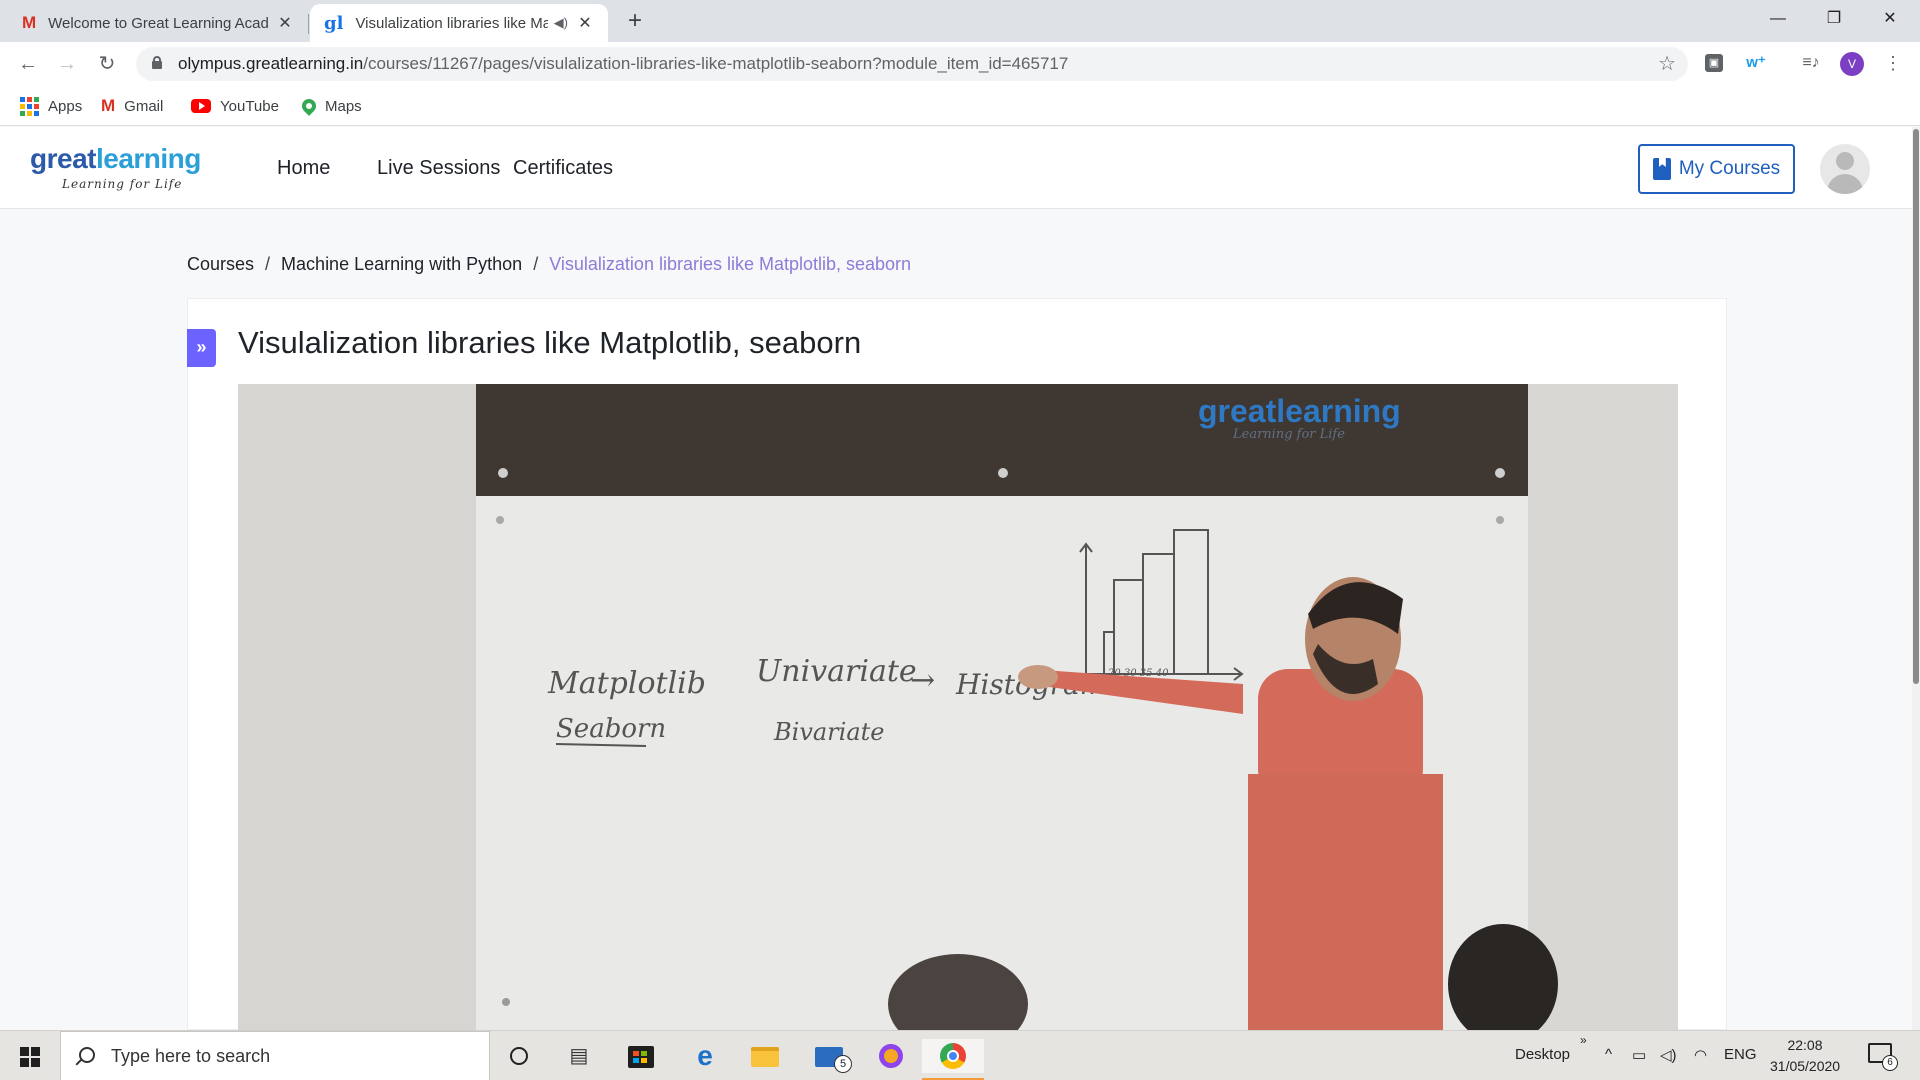  What do you see at coordinates (1714, 63) in the screenshot?
I see `extension-icon: ▣` at bounding box center [1714, 63].